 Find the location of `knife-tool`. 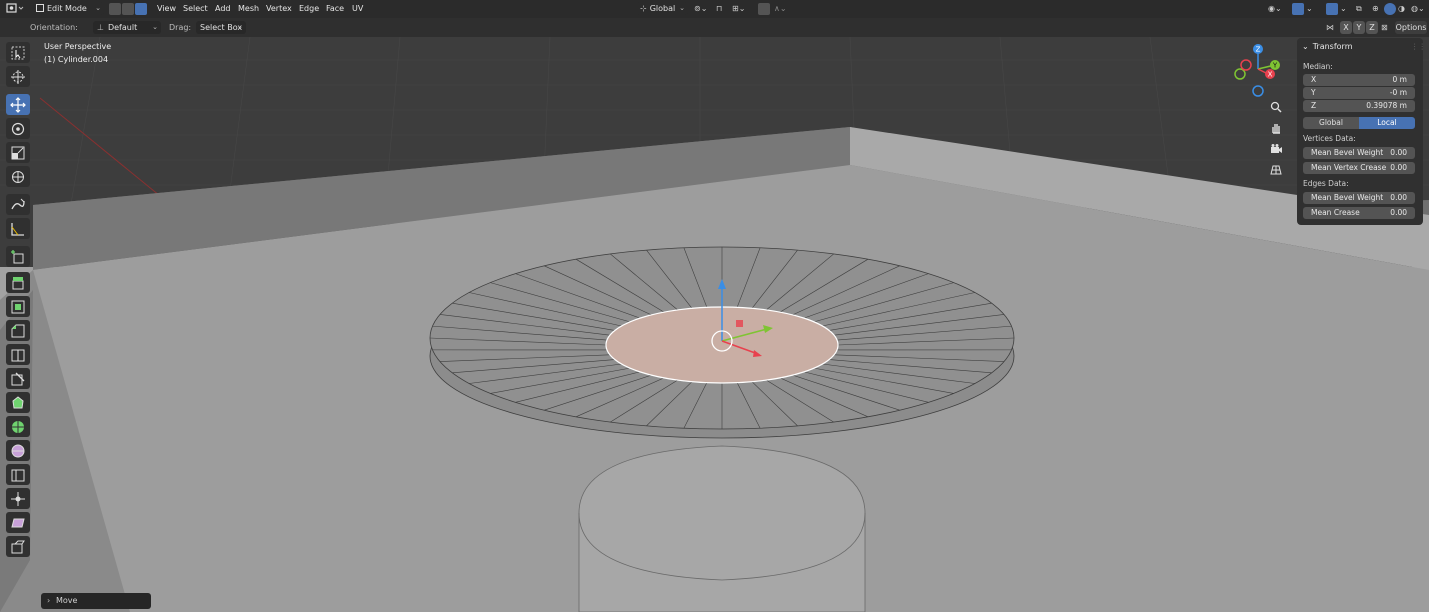

knife-tool is located at coordinates (18, 378).